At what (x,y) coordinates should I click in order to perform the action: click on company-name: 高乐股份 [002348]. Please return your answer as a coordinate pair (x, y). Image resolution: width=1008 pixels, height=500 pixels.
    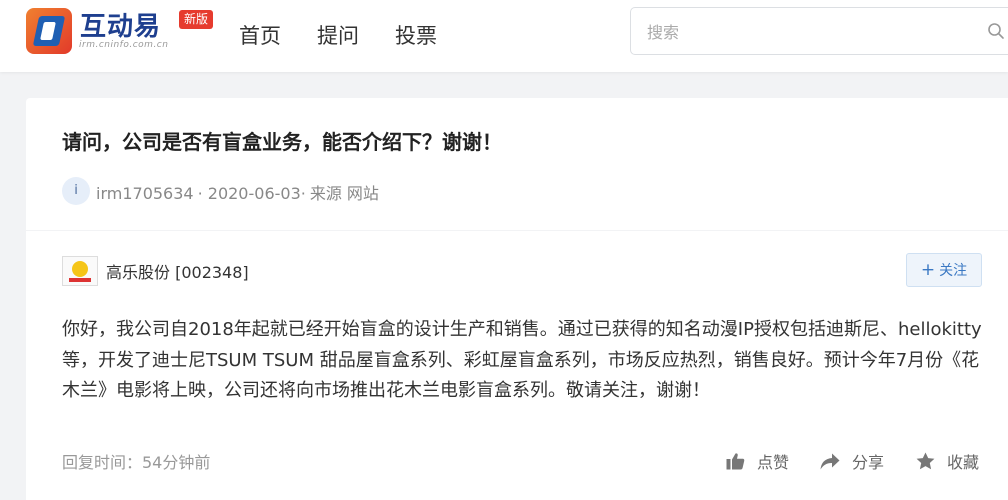
    Looking at the image, I should click on (177, 271).